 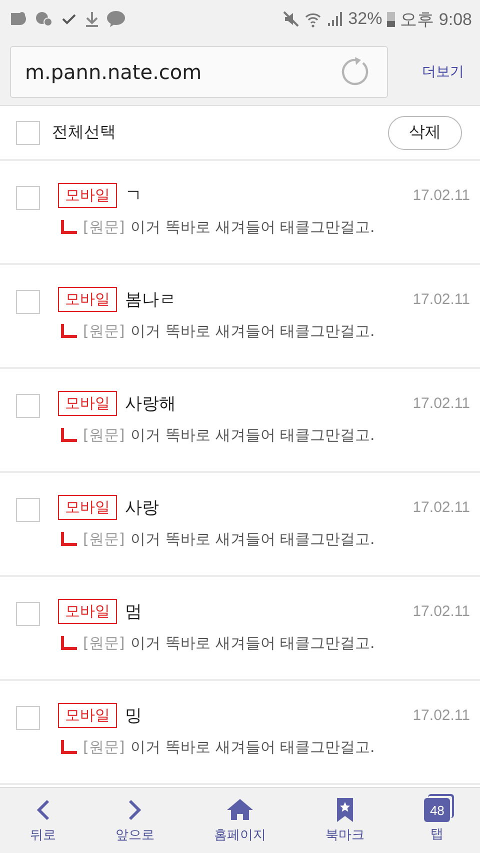 I want to click on comment-text: ㄱ, so click(x=133, y=195).